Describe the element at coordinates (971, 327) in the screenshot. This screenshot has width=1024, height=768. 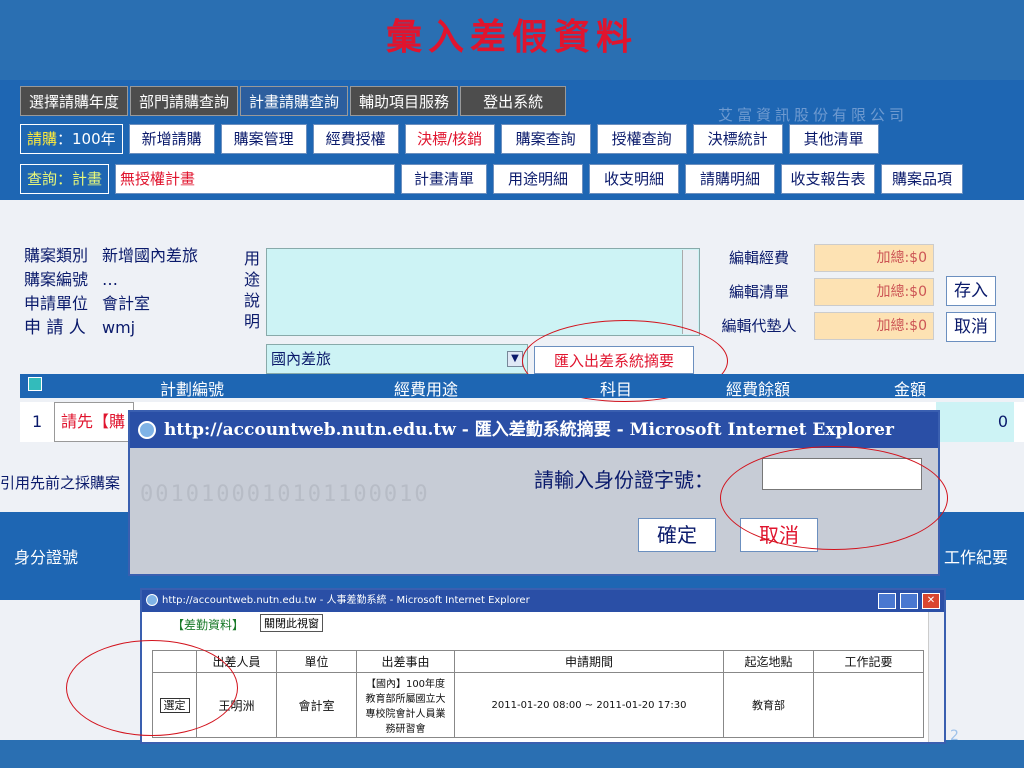
I see `cancel-button: 取消` at that location.